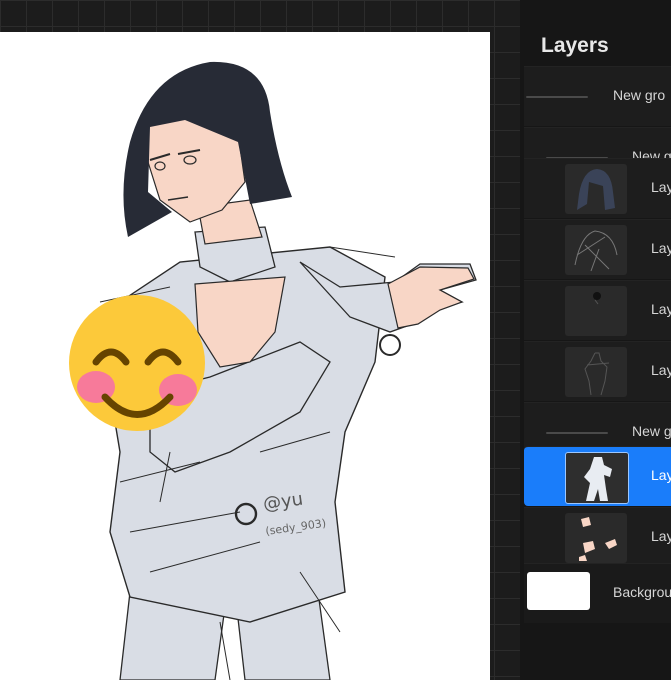  I want to click on skin-patches-thumbnail-icon, so click(596, 538).